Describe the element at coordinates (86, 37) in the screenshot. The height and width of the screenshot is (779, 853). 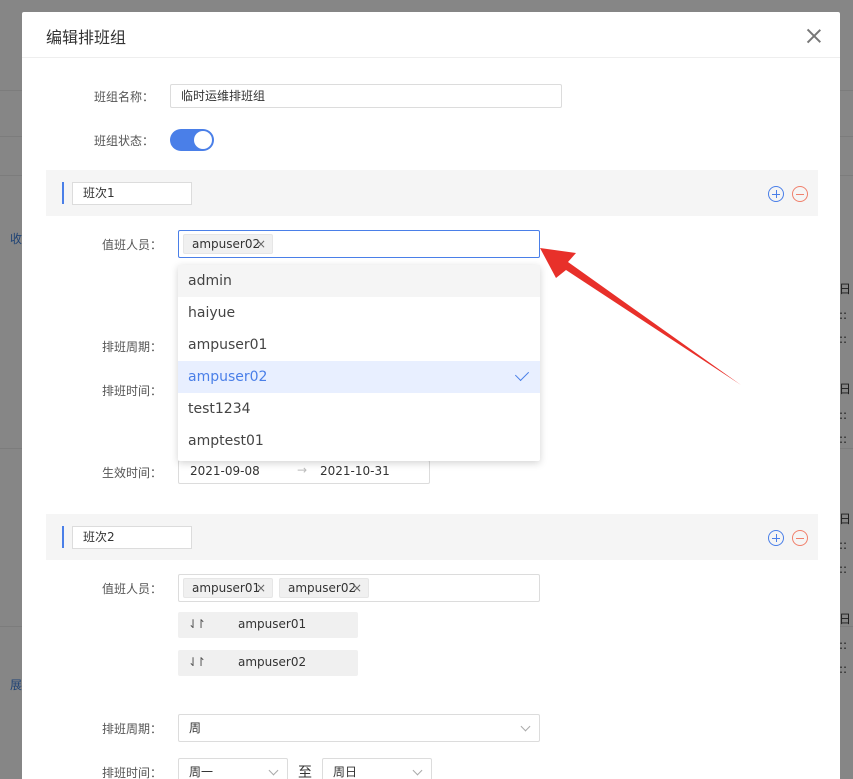
I see `dialog-title: 编辑排班组` at that location.